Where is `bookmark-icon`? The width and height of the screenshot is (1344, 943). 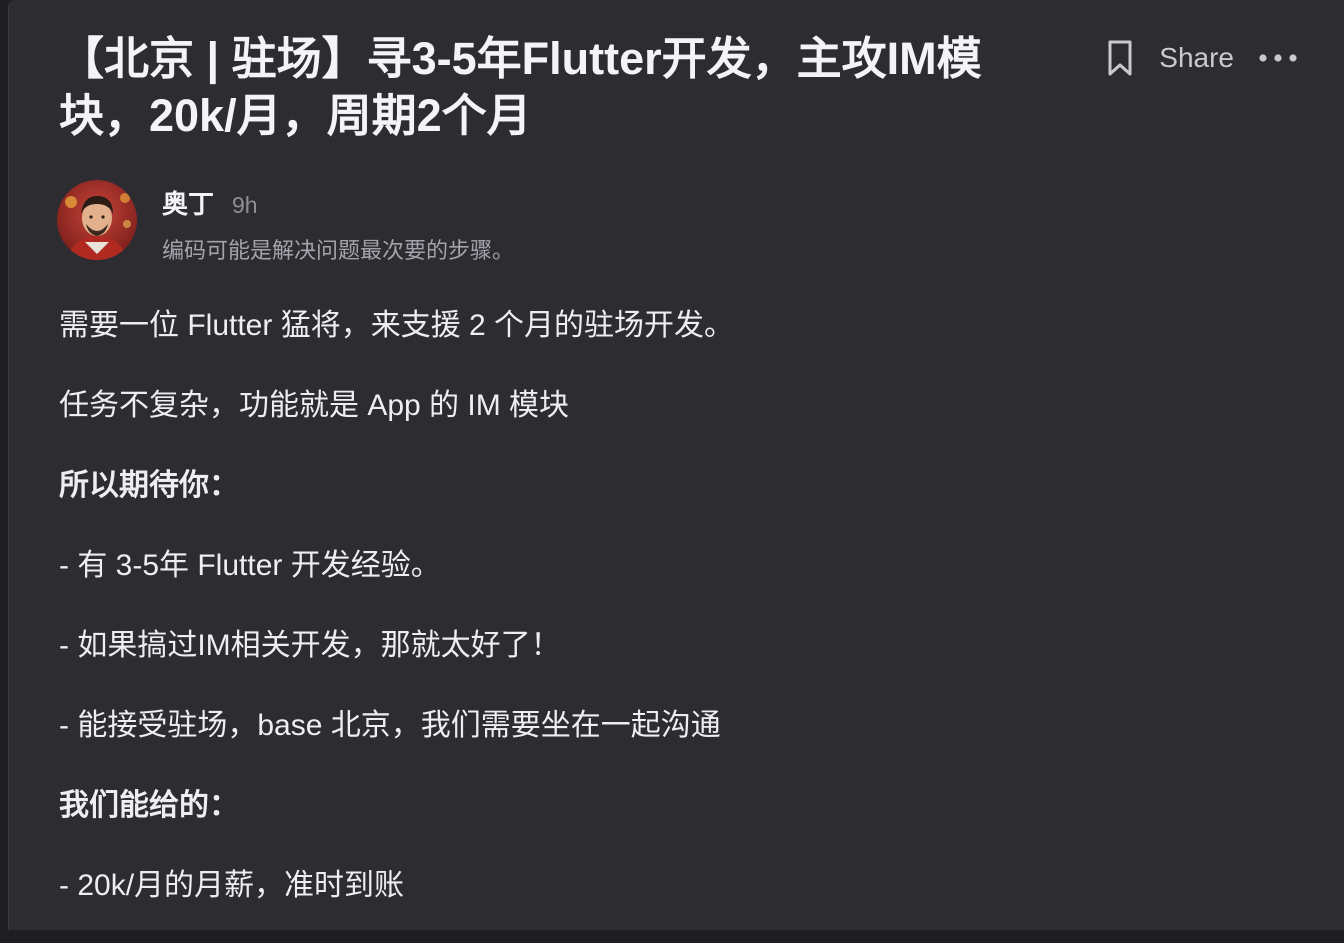 bookmark-icon is located at coordinates (1120, 58).